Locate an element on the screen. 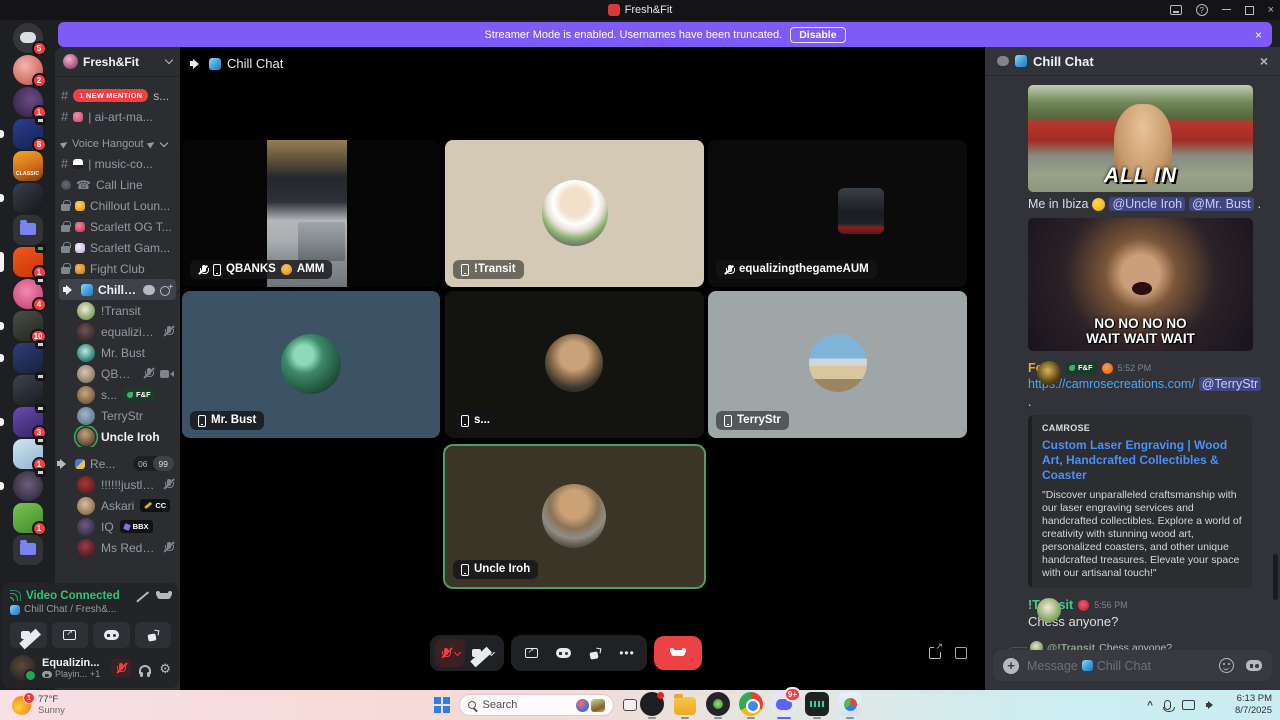 This screenshot has height=720, width=1280. mention-uncle-iroh: @Uncle Iroh is located at coordinates (1147, 204).